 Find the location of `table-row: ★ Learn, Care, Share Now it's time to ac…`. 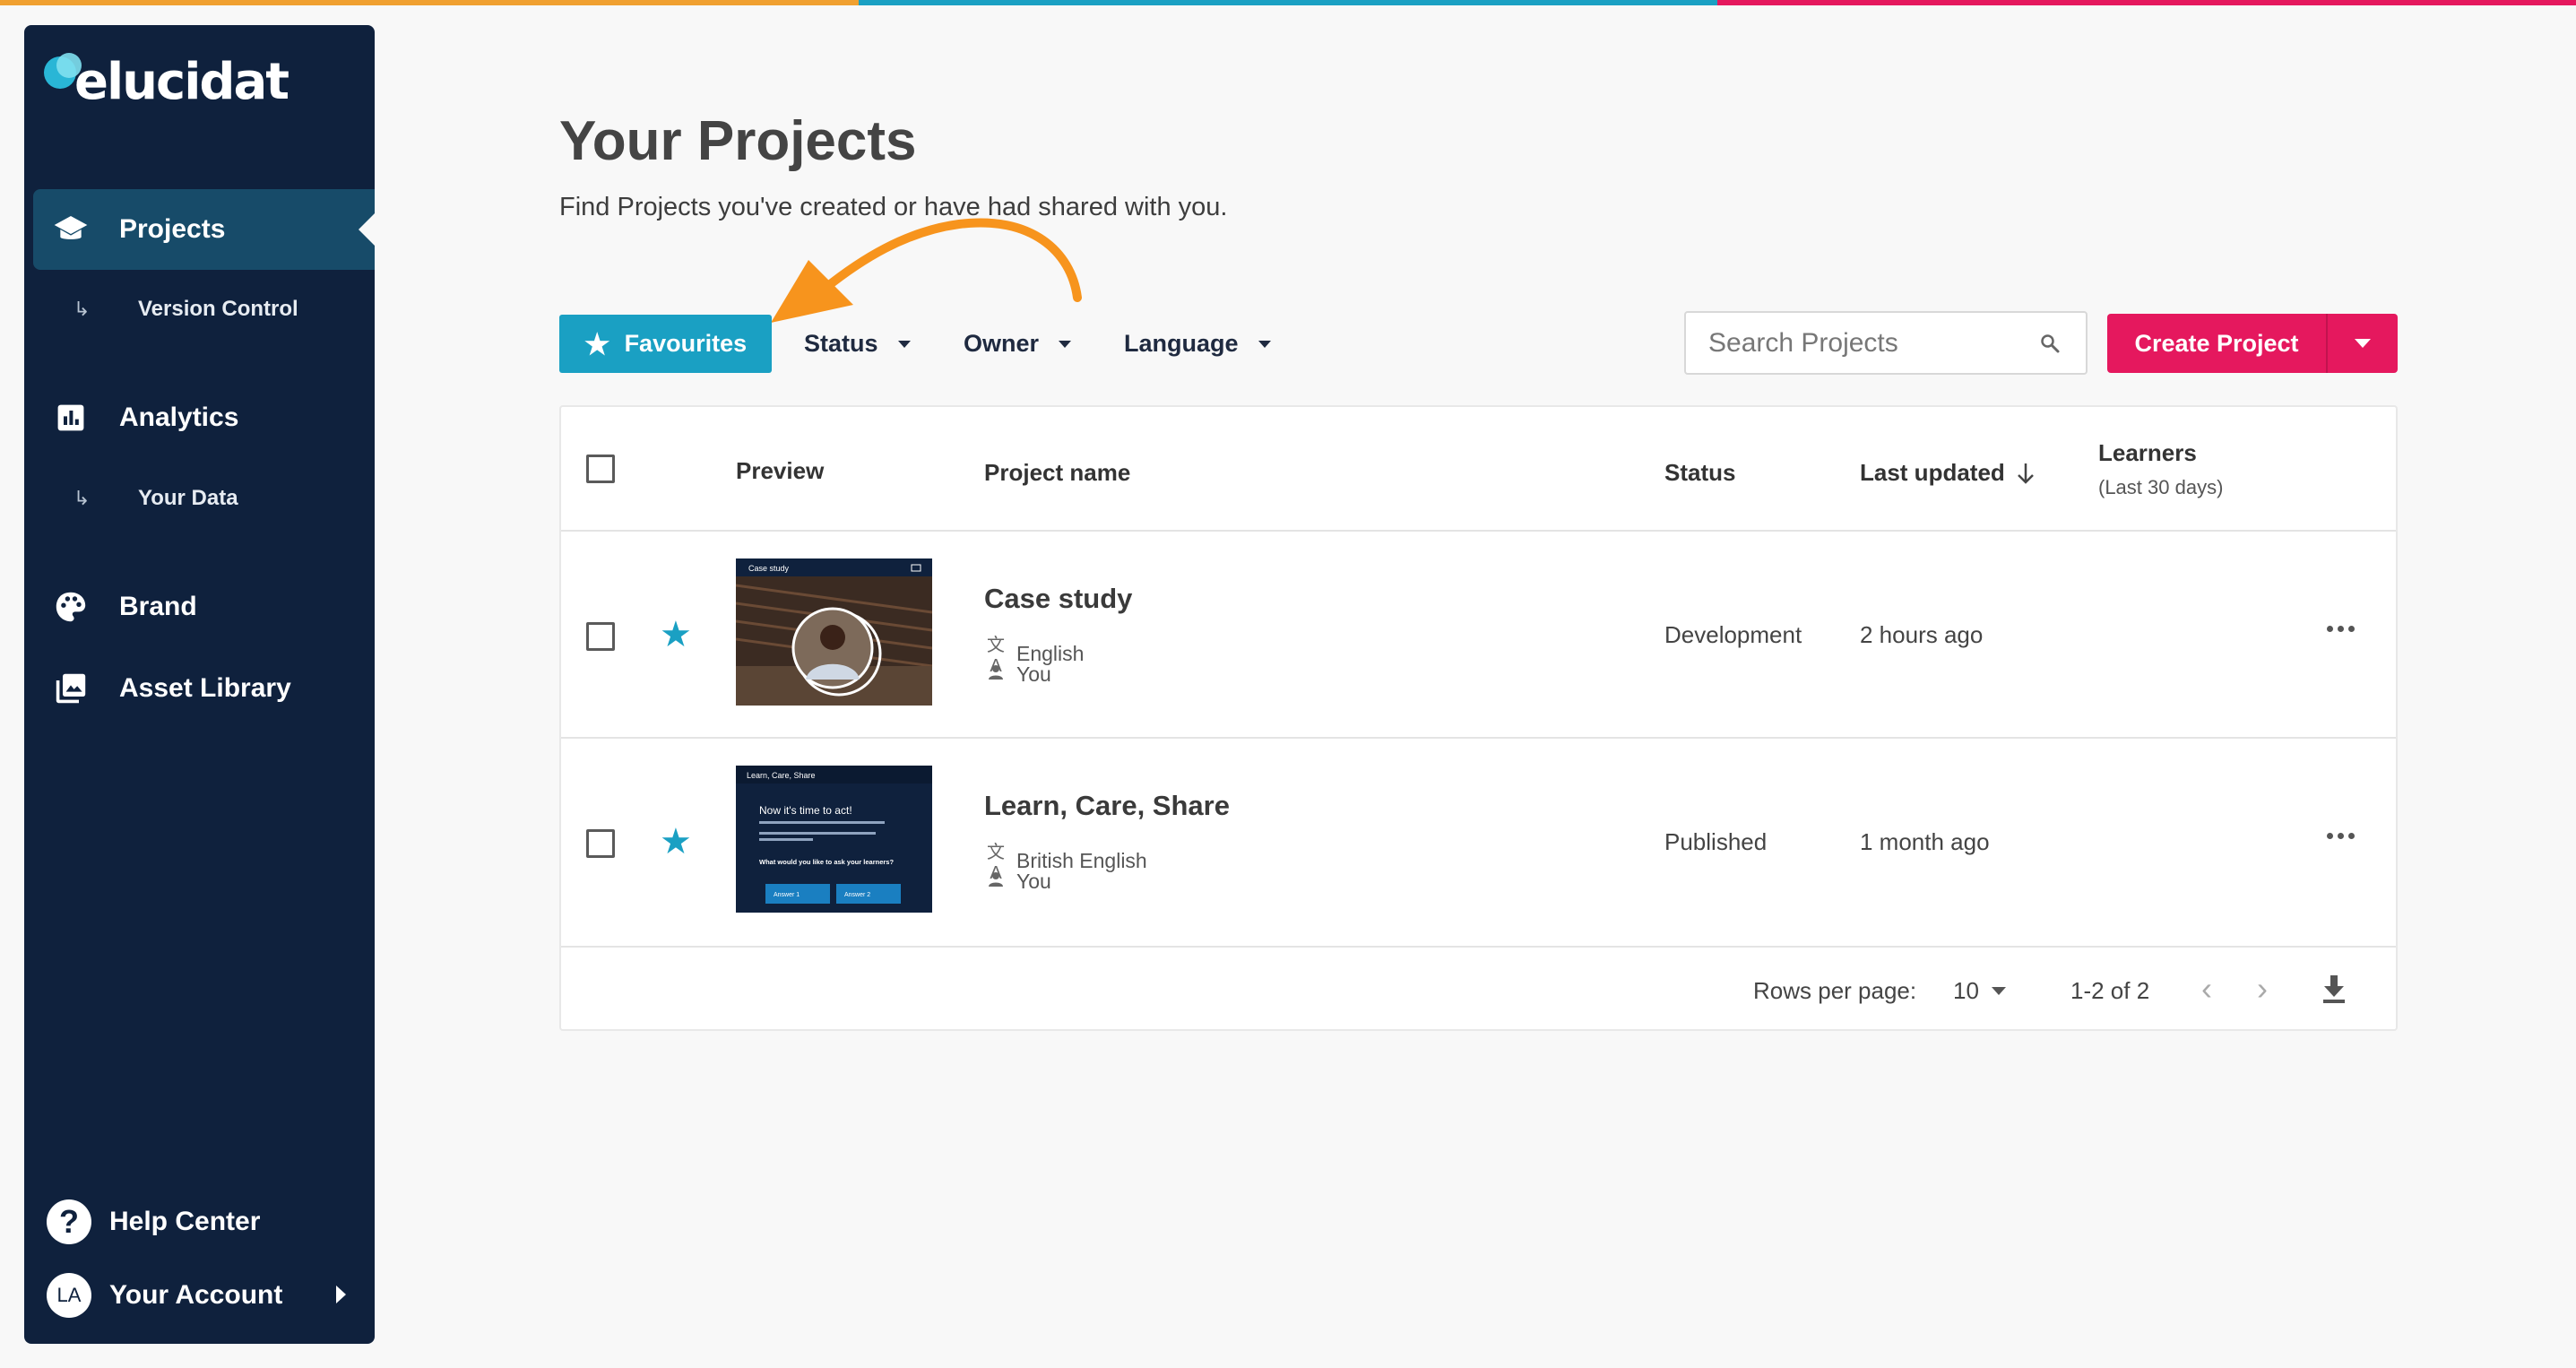

table-row: ★ Learn, Care, Share Now it's time to ac… is located at coordinates (1478, 844).